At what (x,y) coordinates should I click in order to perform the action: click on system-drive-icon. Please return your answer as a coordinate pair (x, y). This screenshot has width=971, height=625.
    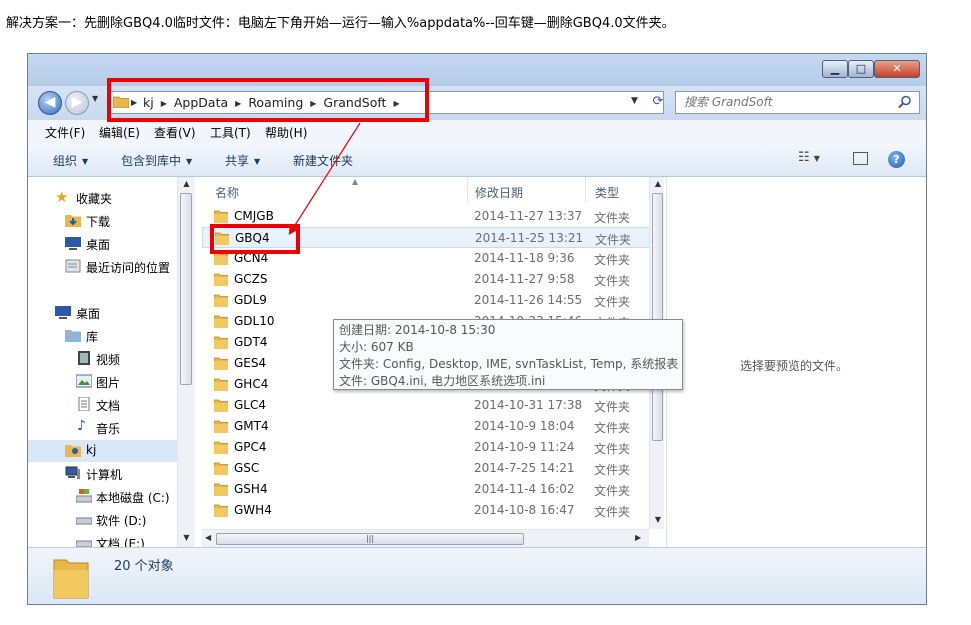
    Looking at the image, I should click on (84, 496).